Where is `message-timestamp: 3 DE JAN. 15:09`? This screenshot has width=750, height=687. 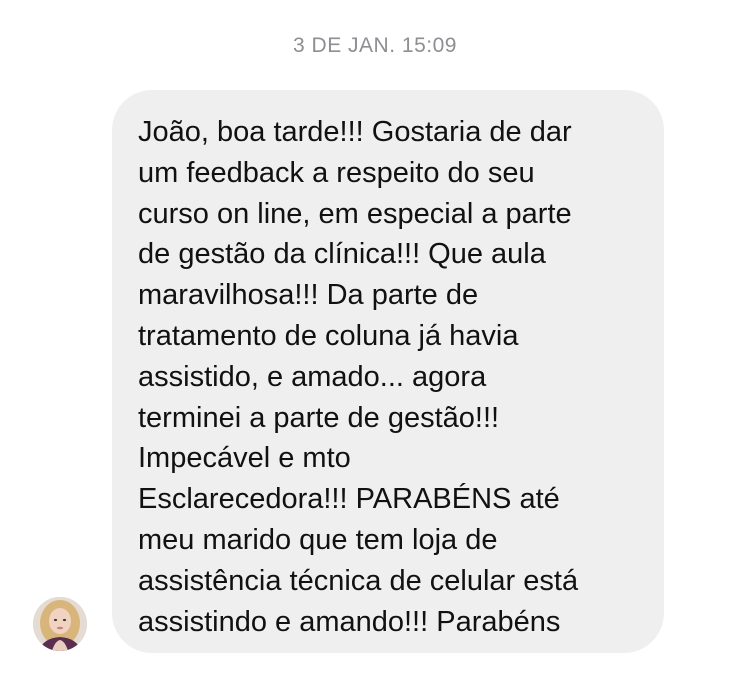
message-timestamp: 3 DE JAN. 15:09 is located at coordinates (375, 45).